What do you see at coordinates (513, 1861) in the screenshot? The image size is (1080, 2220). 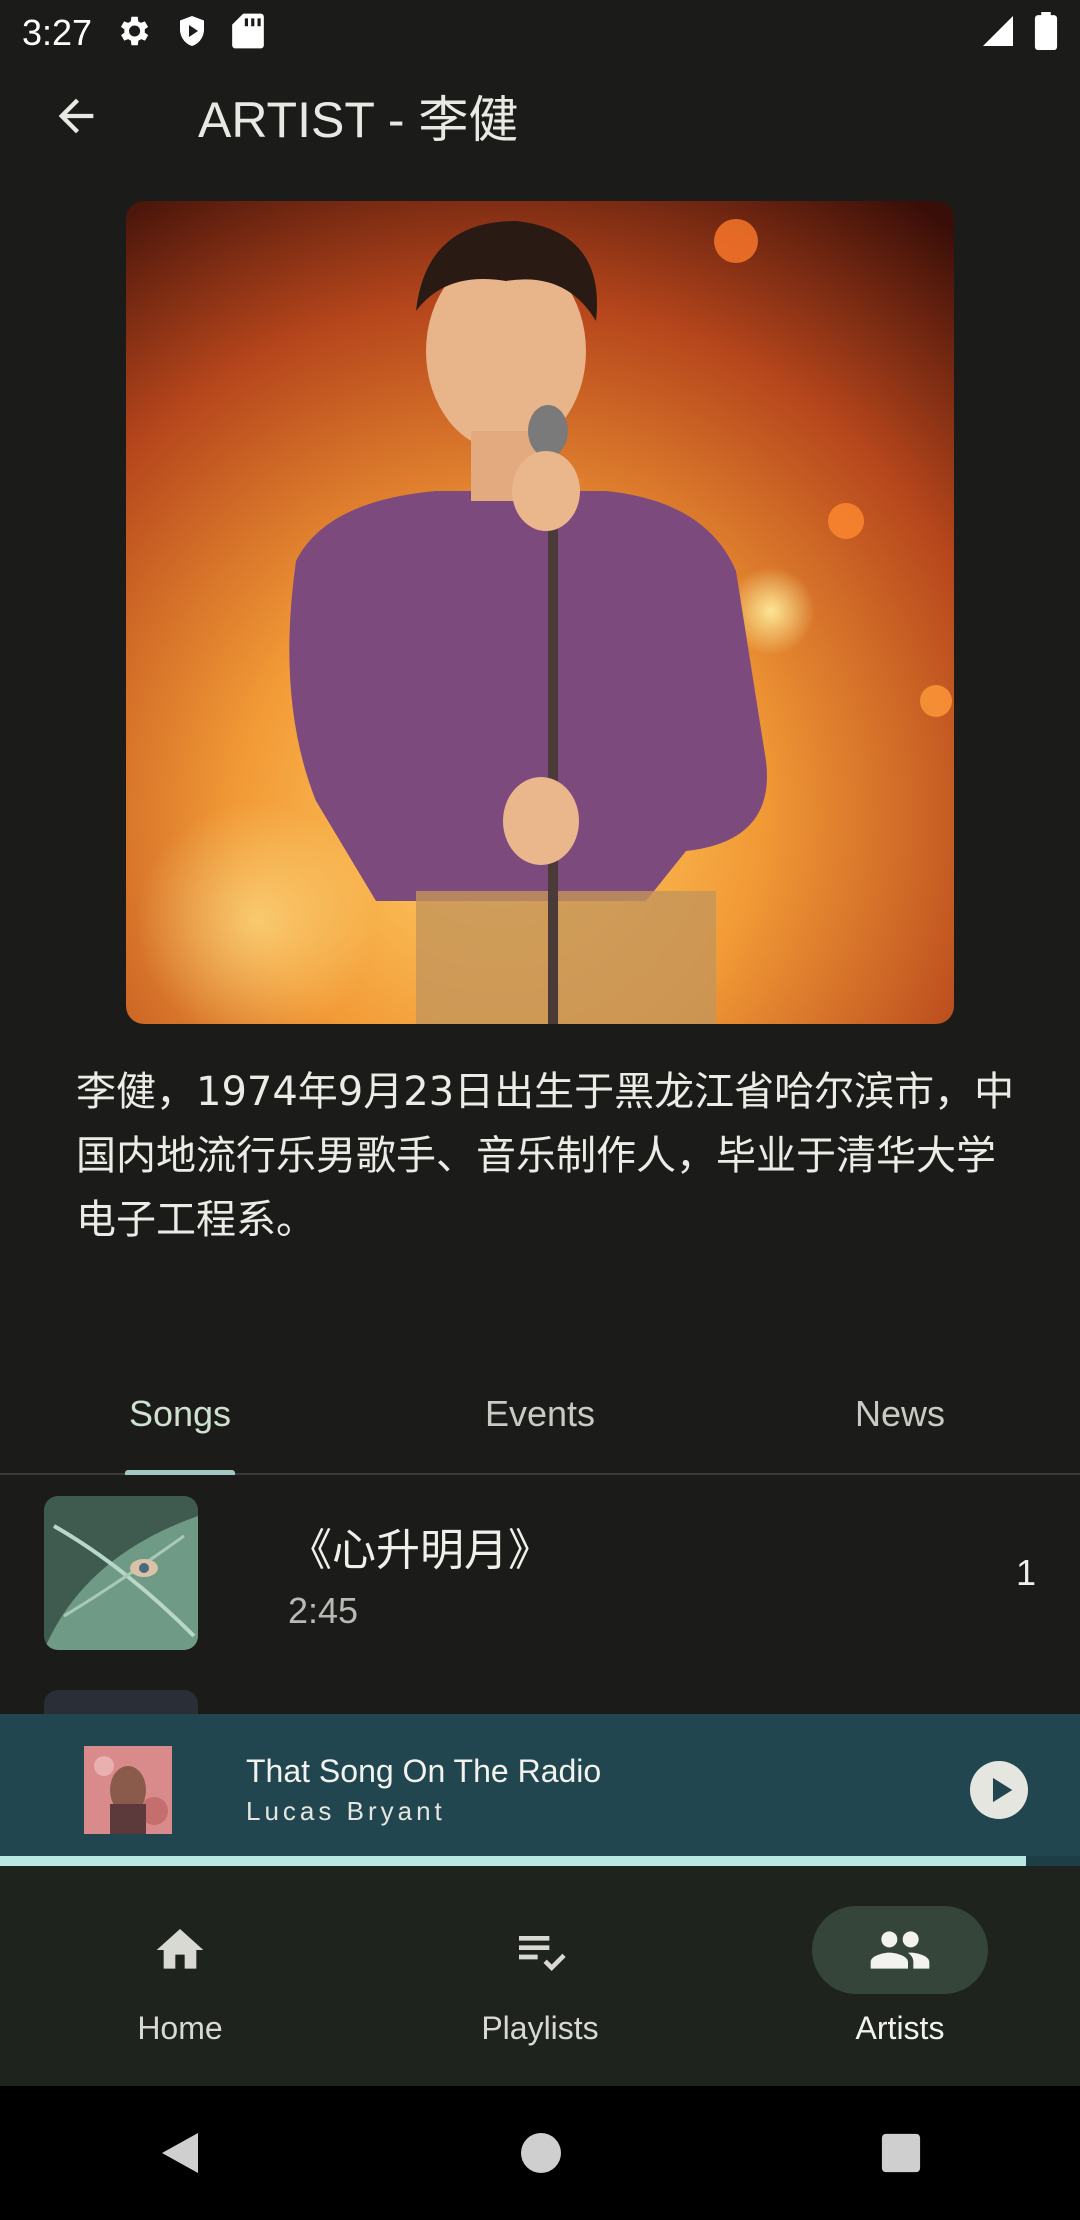 I see `playback-progress-fill` at bounding box center [513, 1861].